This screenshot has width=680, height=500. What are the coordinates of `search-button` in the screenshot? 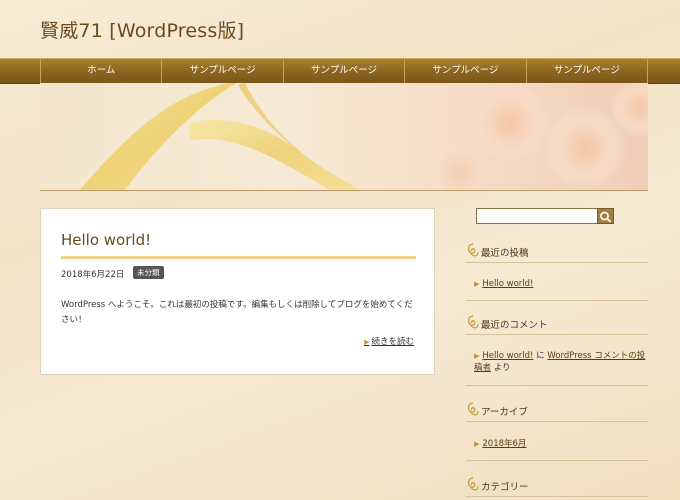 It's located at (605, 216).